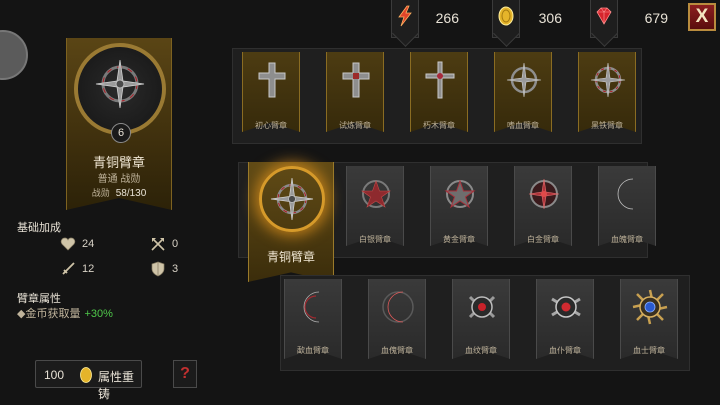  What do you see at coordinates (100, 193) in the screenshot?
I see `merit-label: 战勋` at bounding box center [100, 193].